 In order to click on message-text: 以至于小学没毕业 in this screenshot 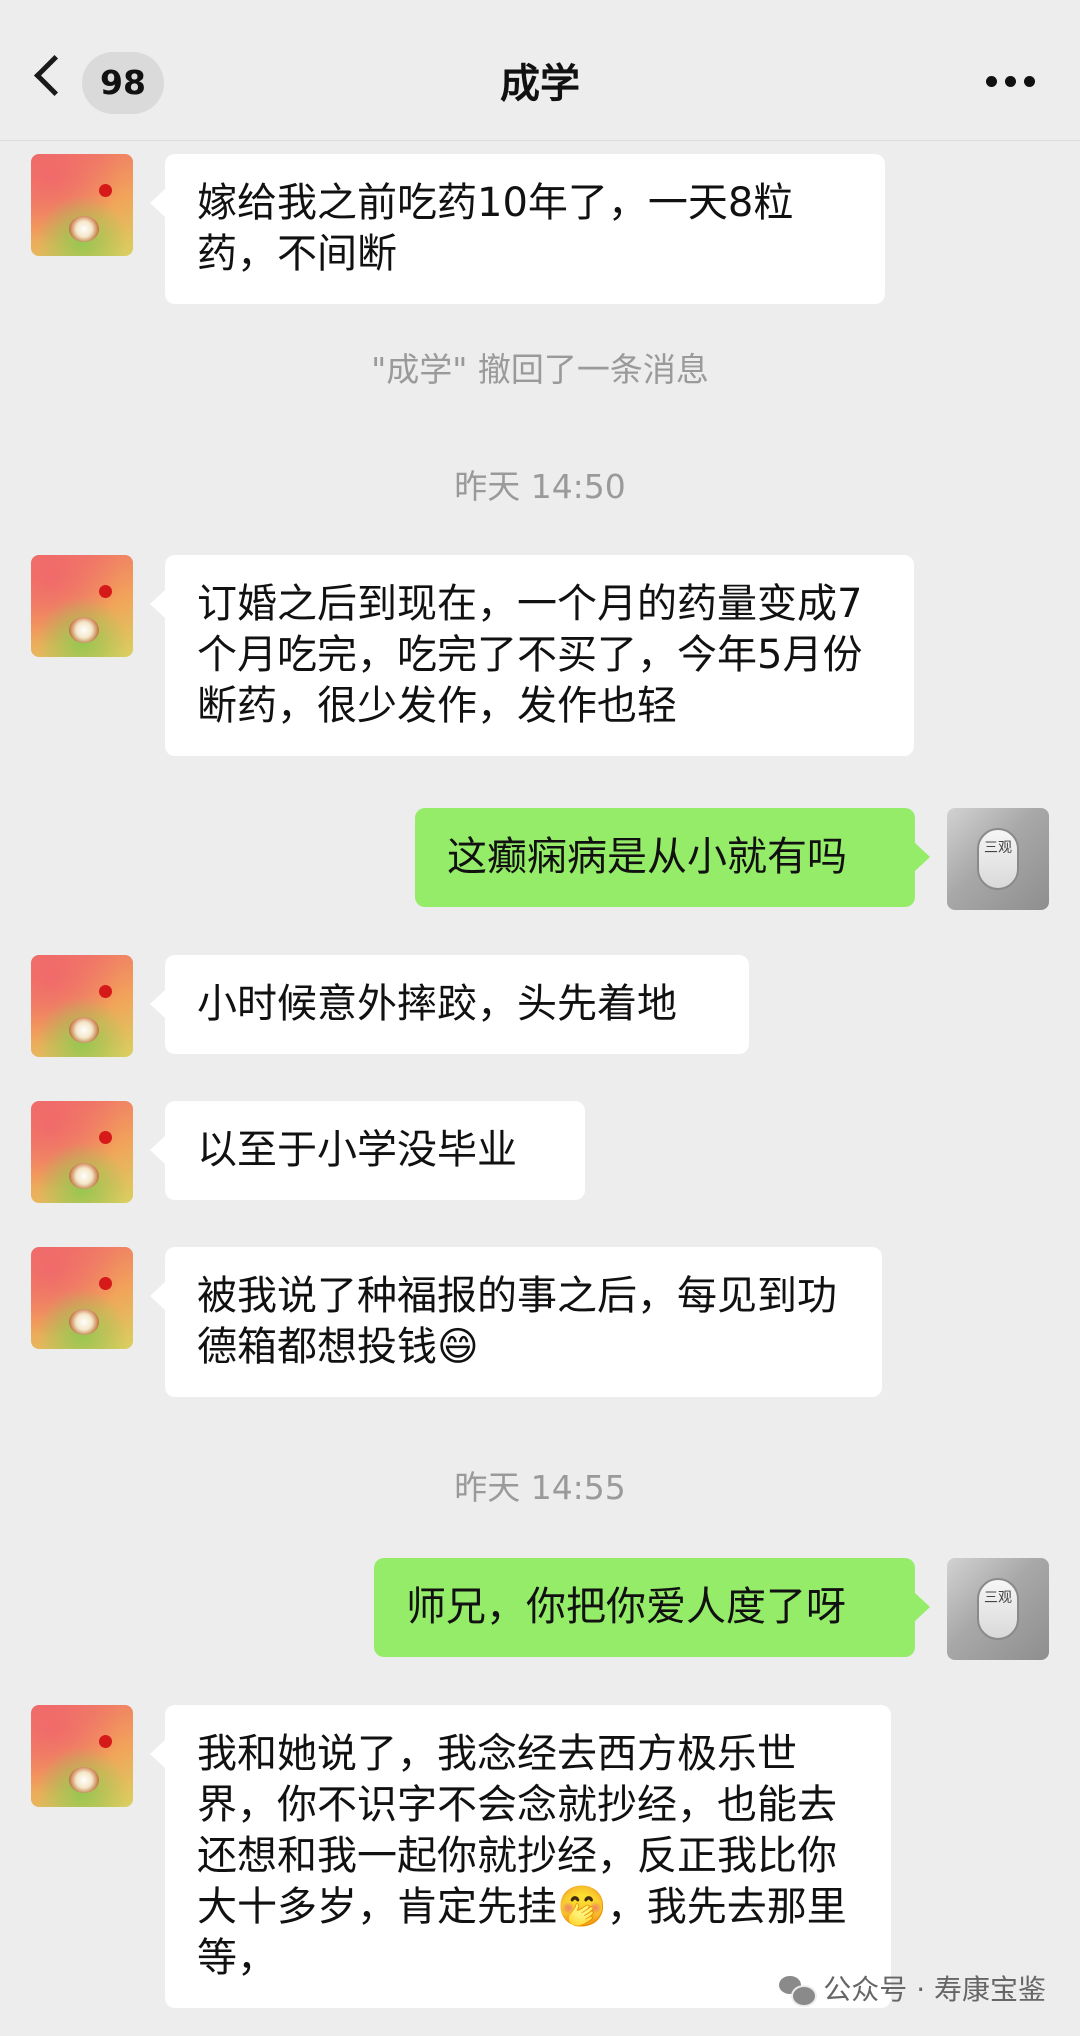, I will do `click(357, 1150)`.